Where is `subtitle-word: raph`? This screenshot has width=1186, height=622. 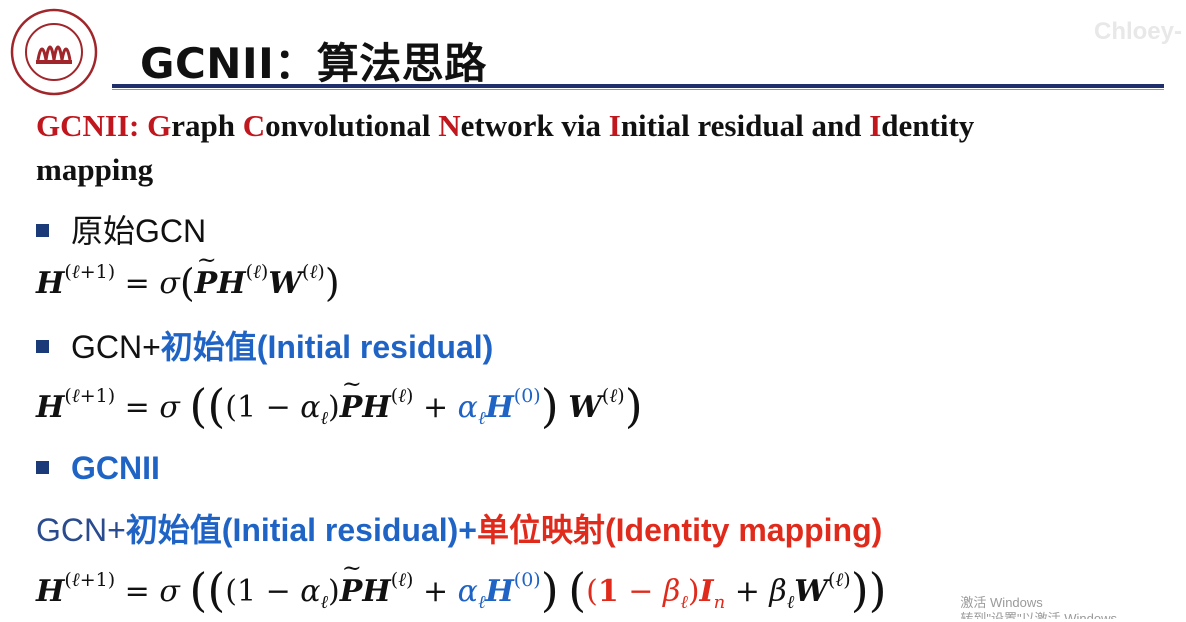
subtitle-word: raph is located at coordinates (207, 125).